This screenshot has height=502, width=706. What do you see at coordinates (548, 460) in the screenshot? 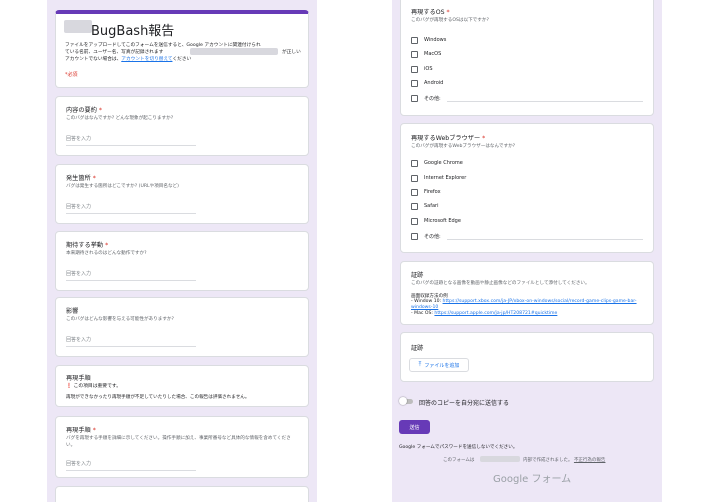
I see `footer-middle: 内部で作成されました。` at bounding box center [548, 460].